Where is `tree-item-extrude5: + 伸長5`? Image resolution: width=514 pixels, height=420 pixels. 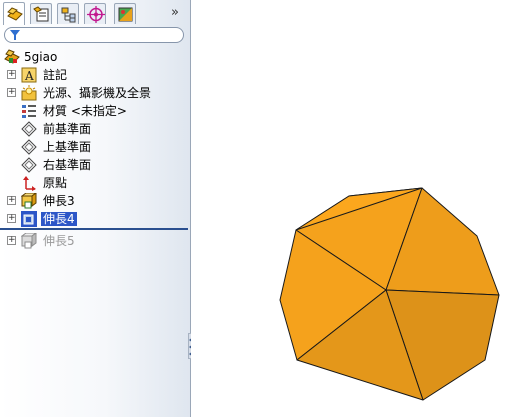
tree-item-extrude5: + 伸長5 is located at coordinates (95, 241).